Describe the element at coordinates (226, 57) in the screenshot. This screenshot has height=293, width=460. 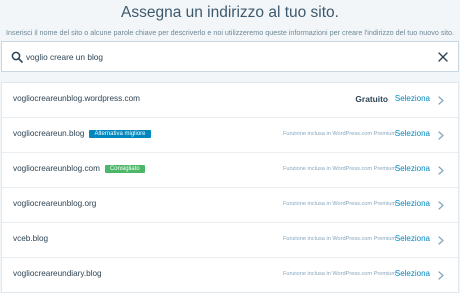
I see `search-input` at that location.